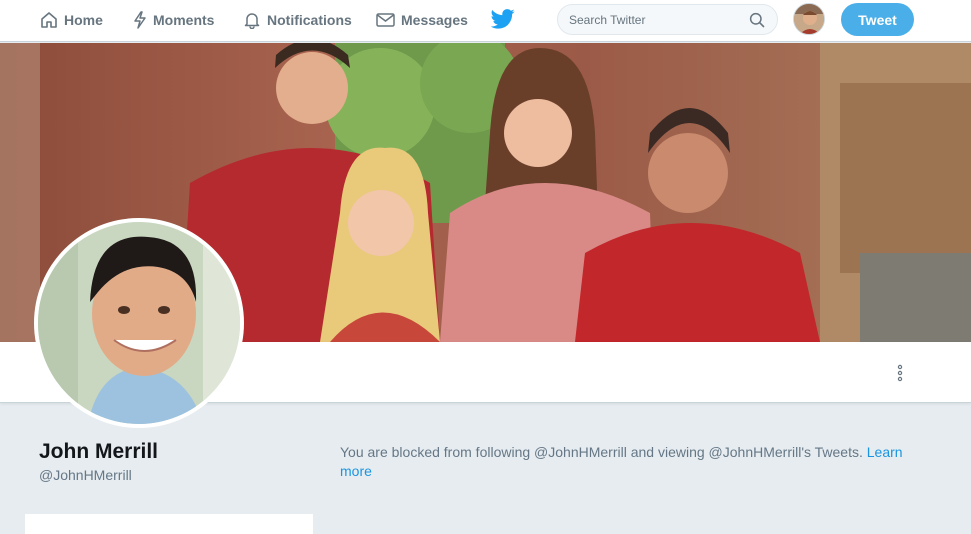  What do you see at coordinates (757, 22) in the screenshot?
I see `magnifier-icon` at bounding box center [757, 22].